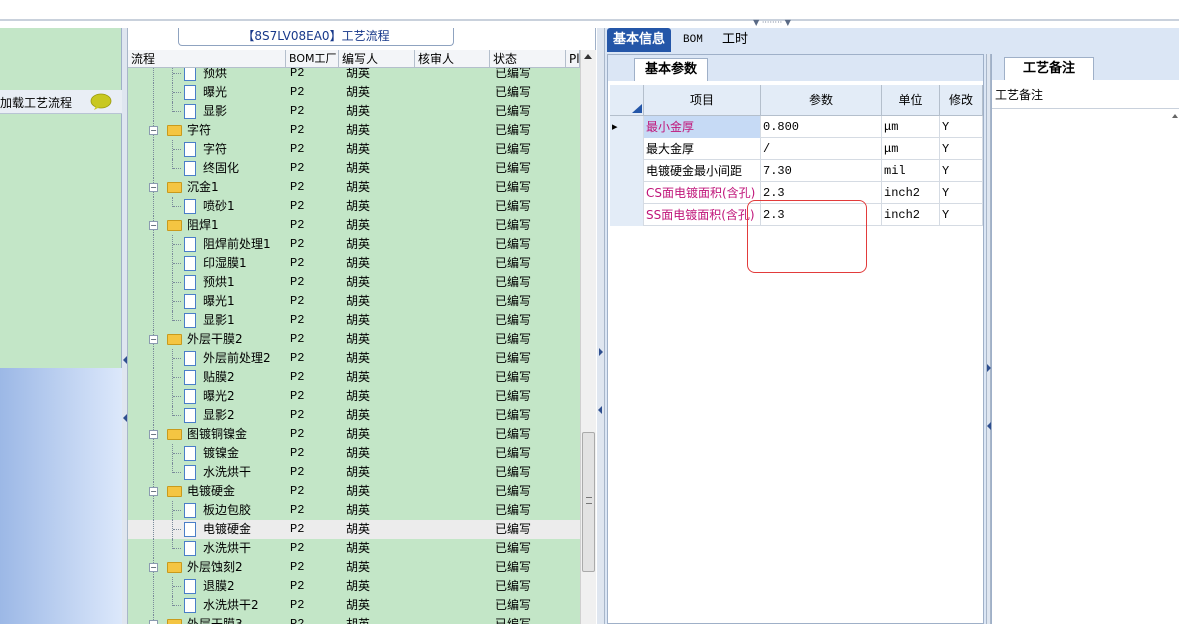 This screenshot has height=625, width=1179. Describe the element at coordinates (1174, 367) in the screenshot. I see `remarks-scrollbar` at that location.